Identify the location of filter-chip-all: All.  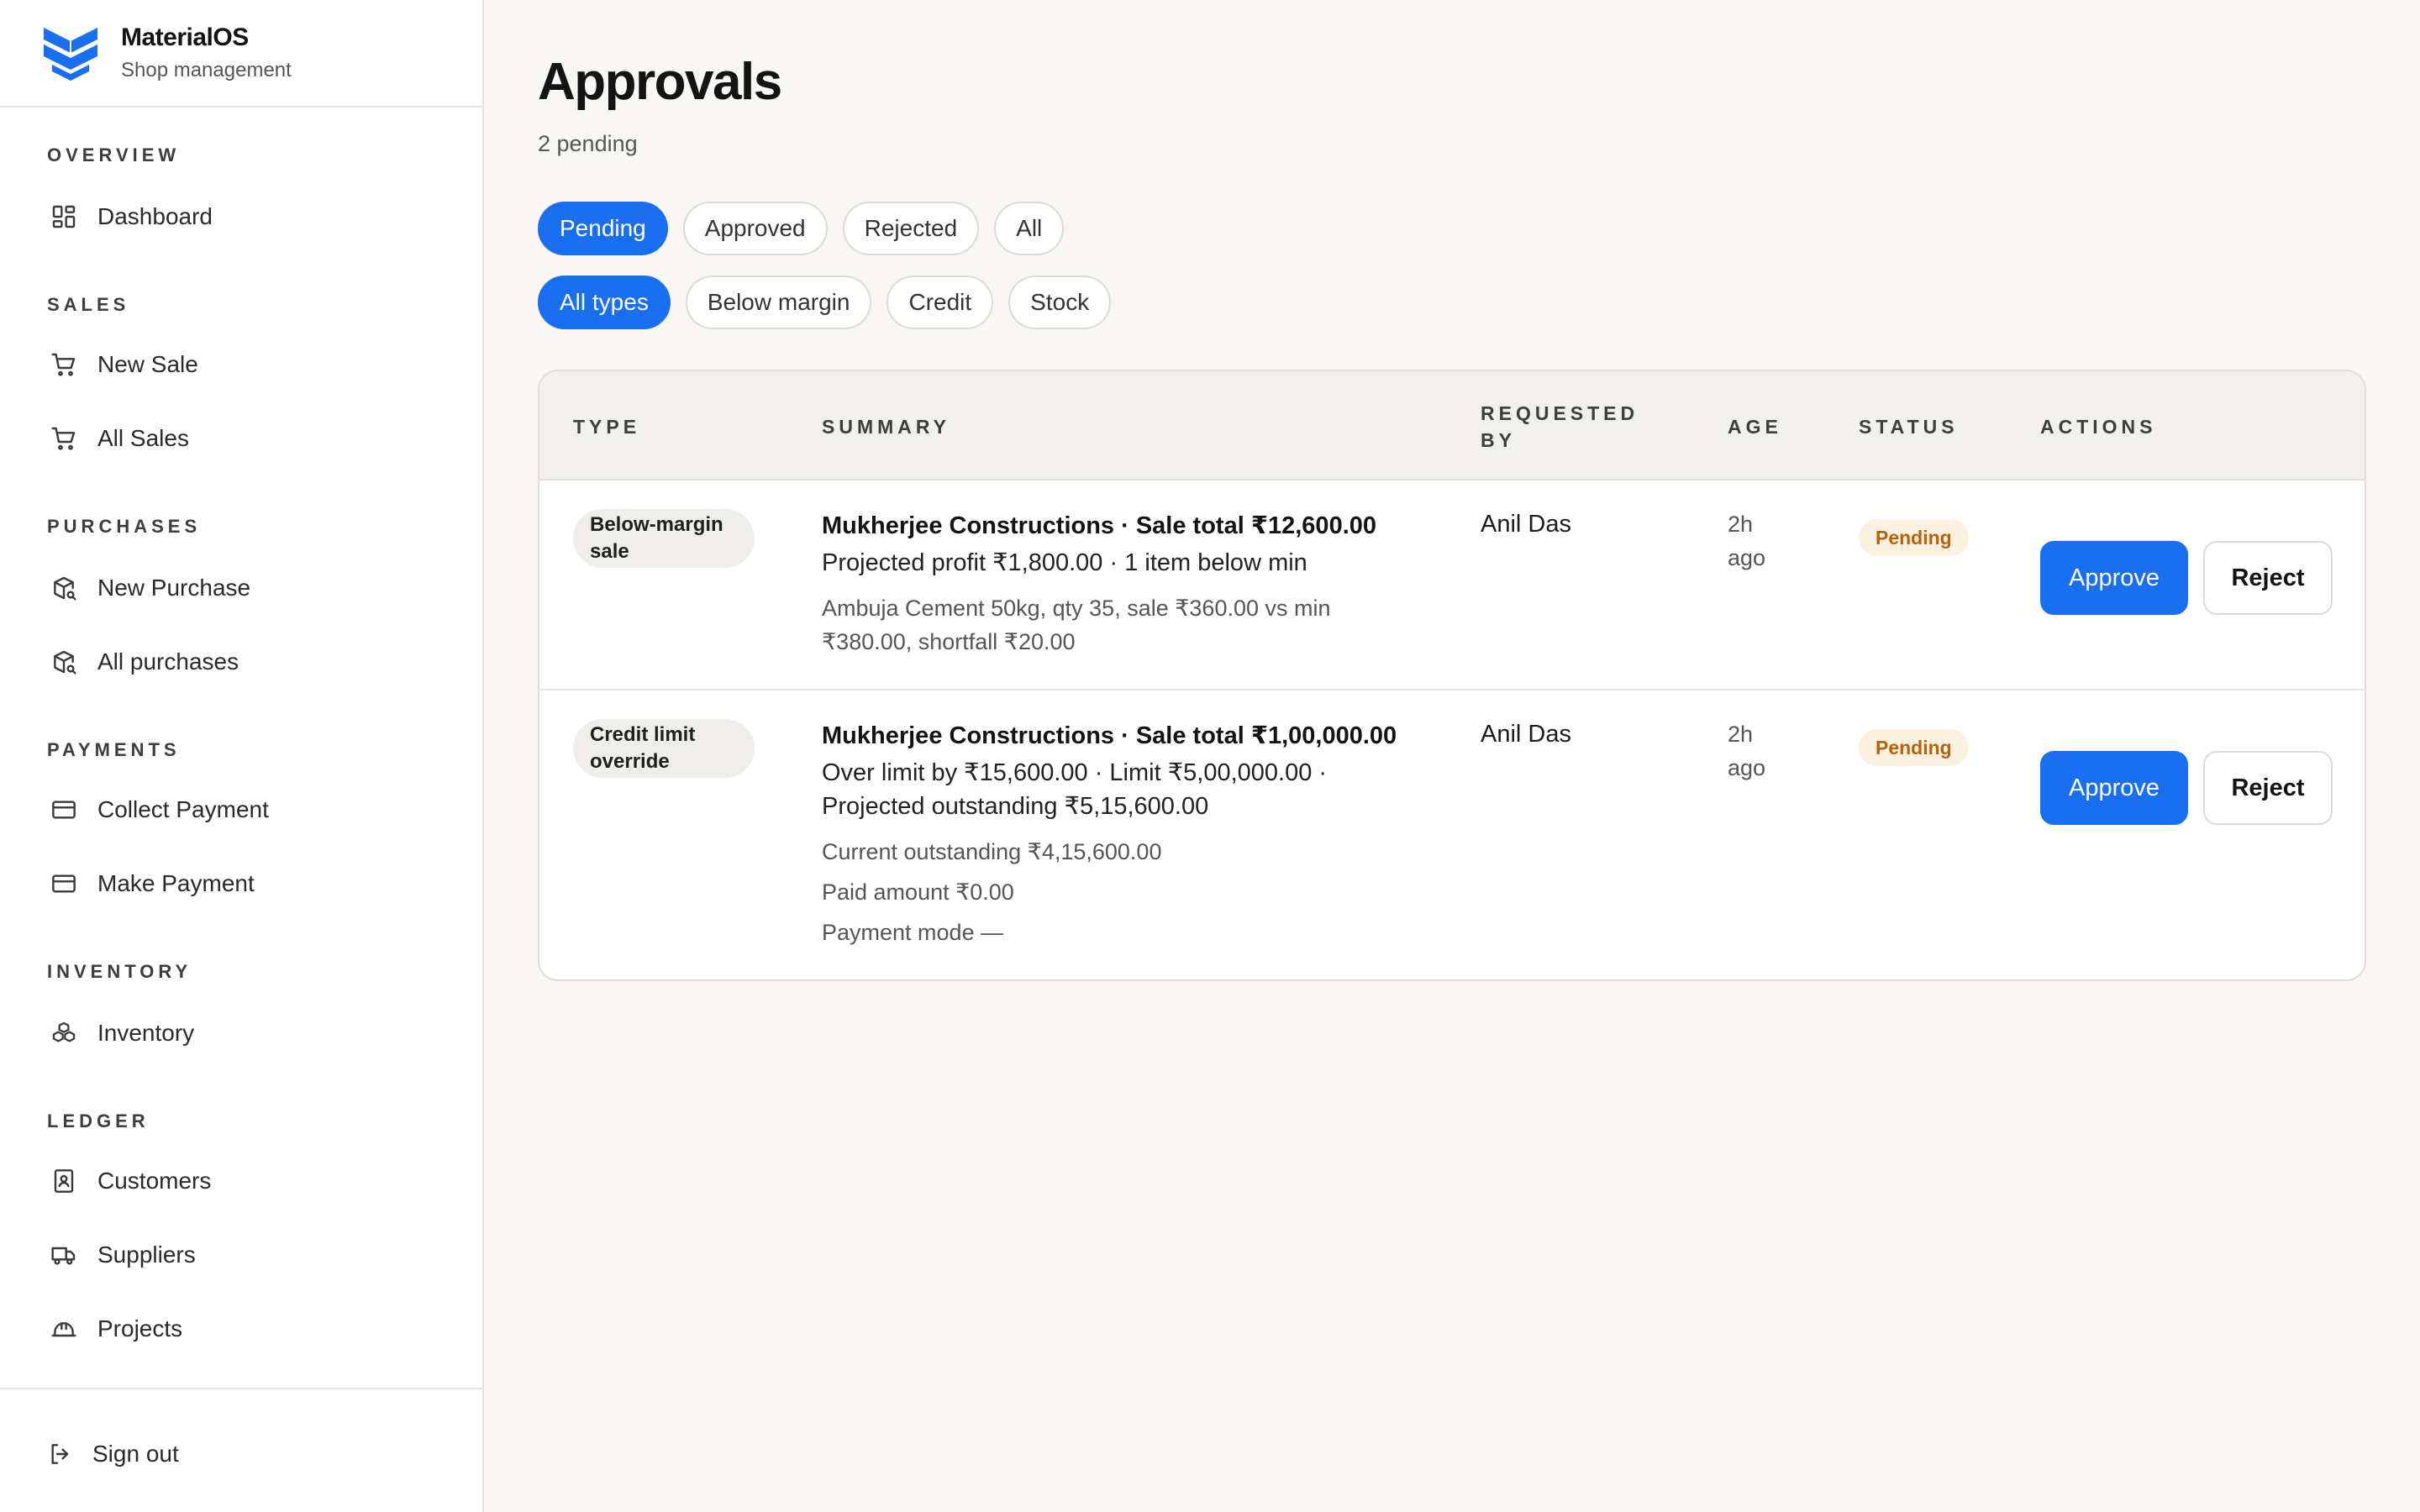
(1029, 228).